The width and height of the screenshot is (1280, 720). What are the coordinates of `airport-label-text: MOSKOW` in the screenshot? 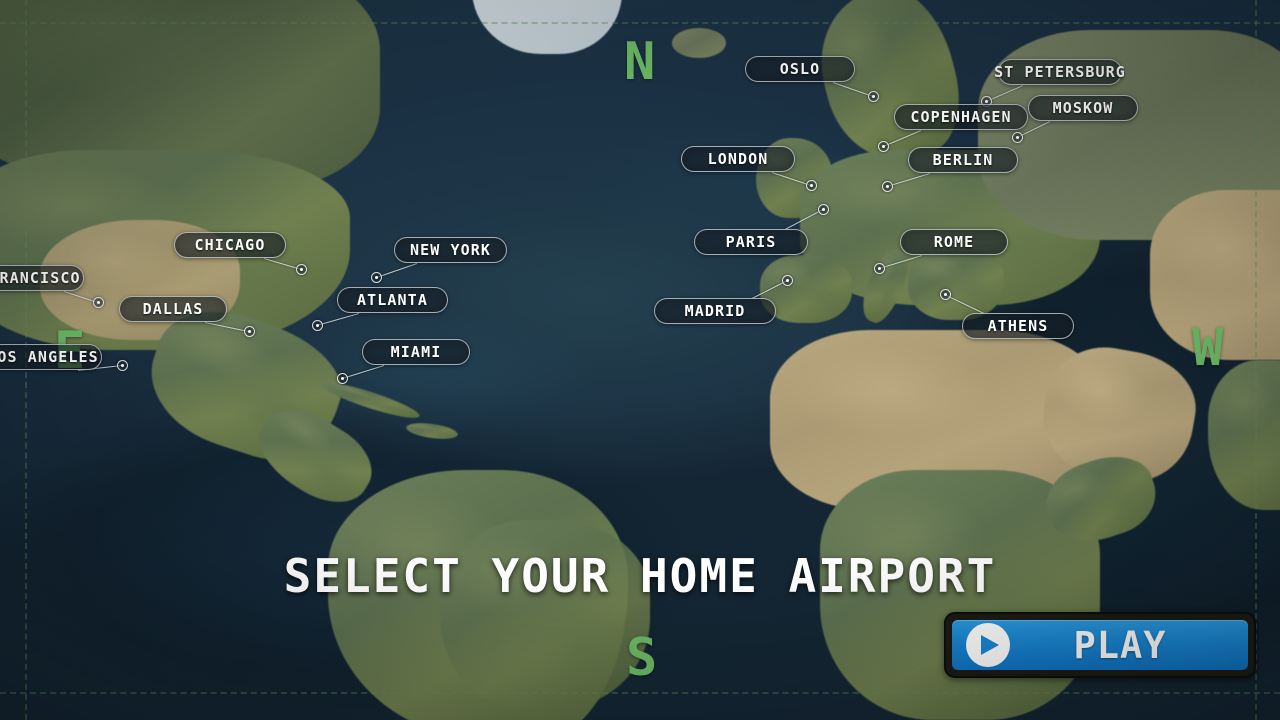 It's located at (1083, 107).